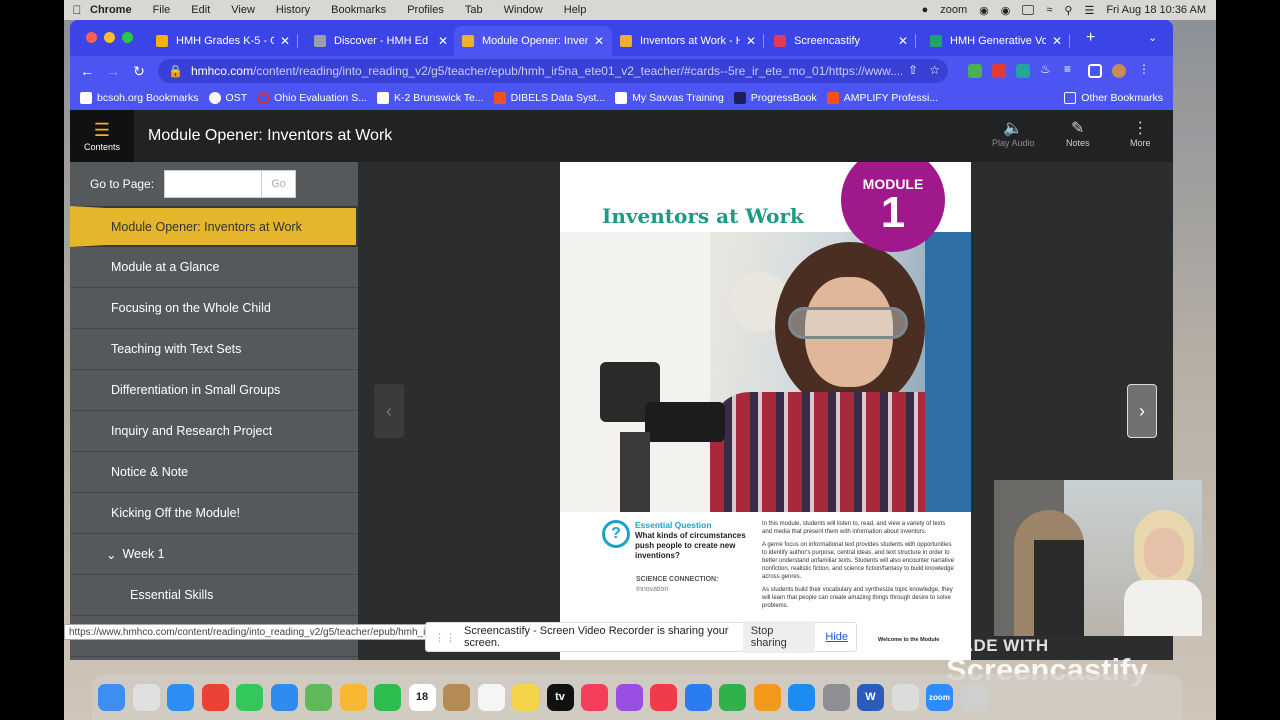  What do you see at coordinates (214, 308) in the screenshot?
I see `toc-item-whole-child: Focusing on the Whole Child` at bounding box center [214, 308].